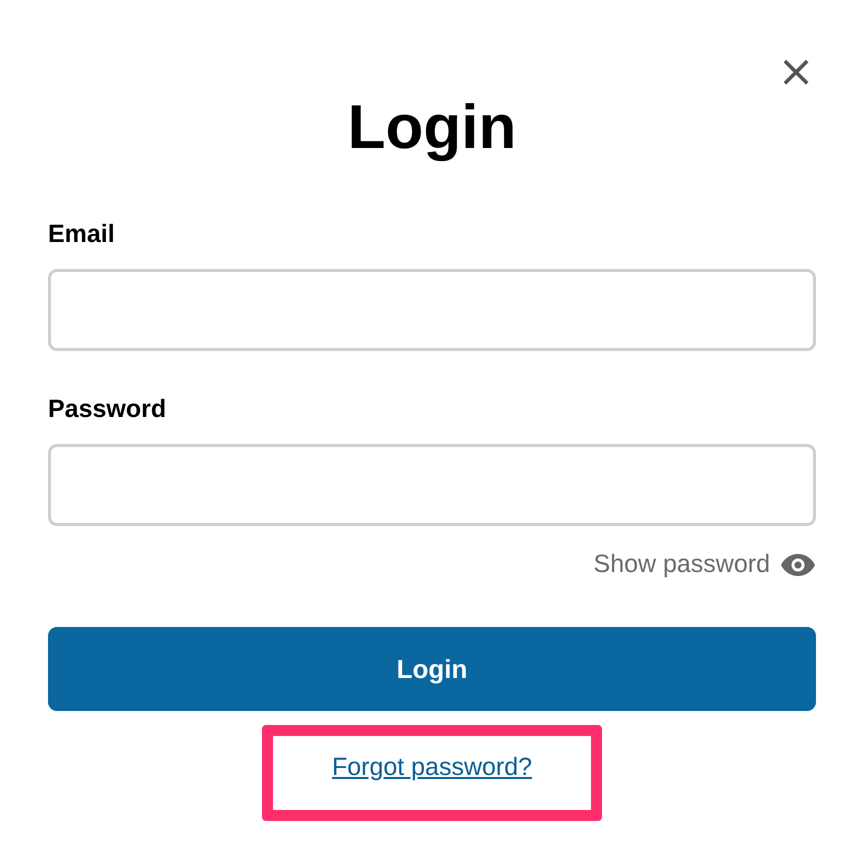 The width and height of the screenshot is (864, 864). What do you see at coordinates (107, 409) in the screenshot?
I see `field-label: Password` at bounding box center [107, 409].